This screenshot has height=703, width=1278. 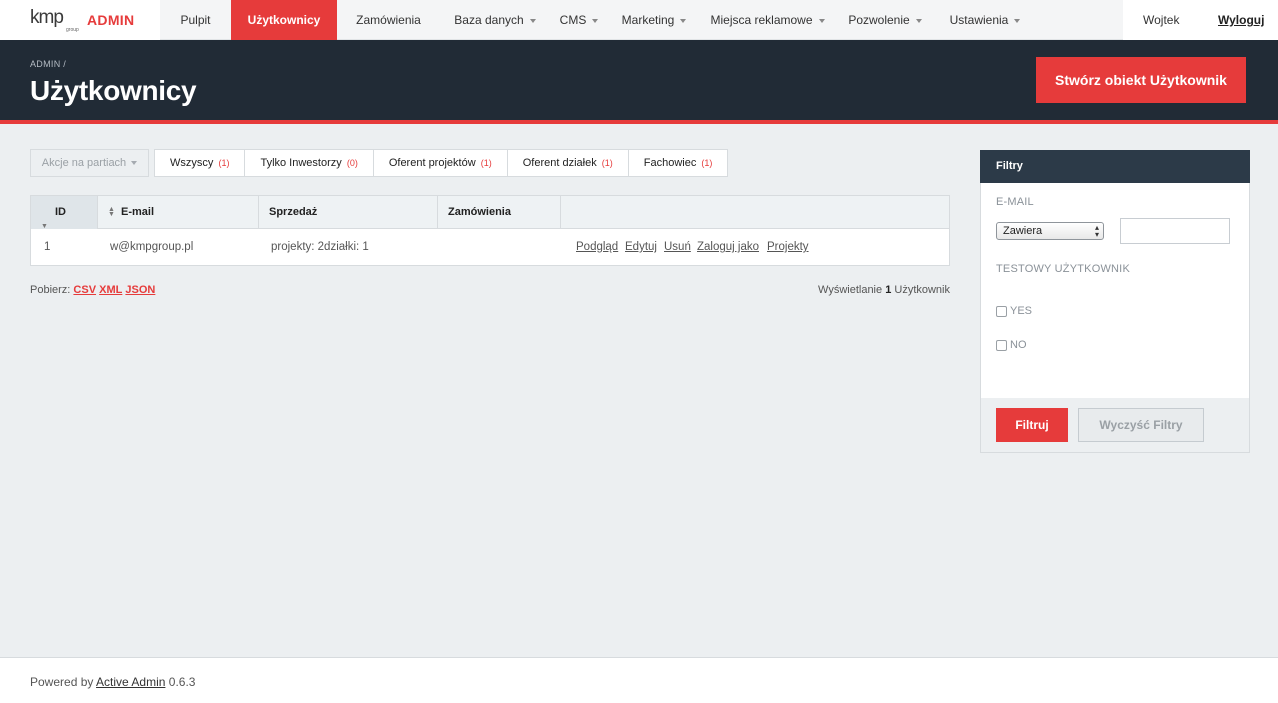 I want to click on cell-id: 1, so click(x=47, y=247).